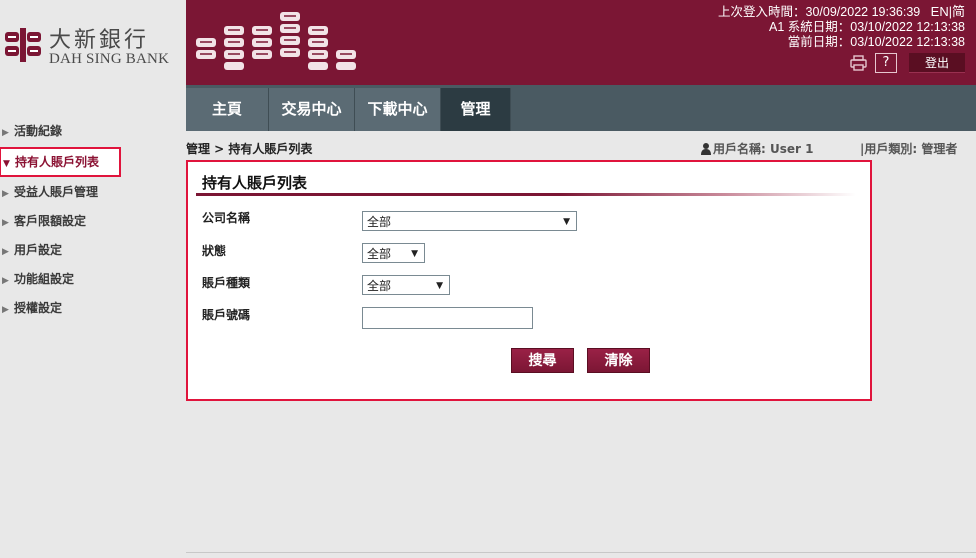 Image resolution: width=976 pixels, height=558 pixels. Describe the element at coordinates (581, 147) in the screenshot. I see `breadcrumb-bar: 管理 > 持有人賬戶列表 用戶名稱: User 1 |用戶類別: 管理者` at that location.